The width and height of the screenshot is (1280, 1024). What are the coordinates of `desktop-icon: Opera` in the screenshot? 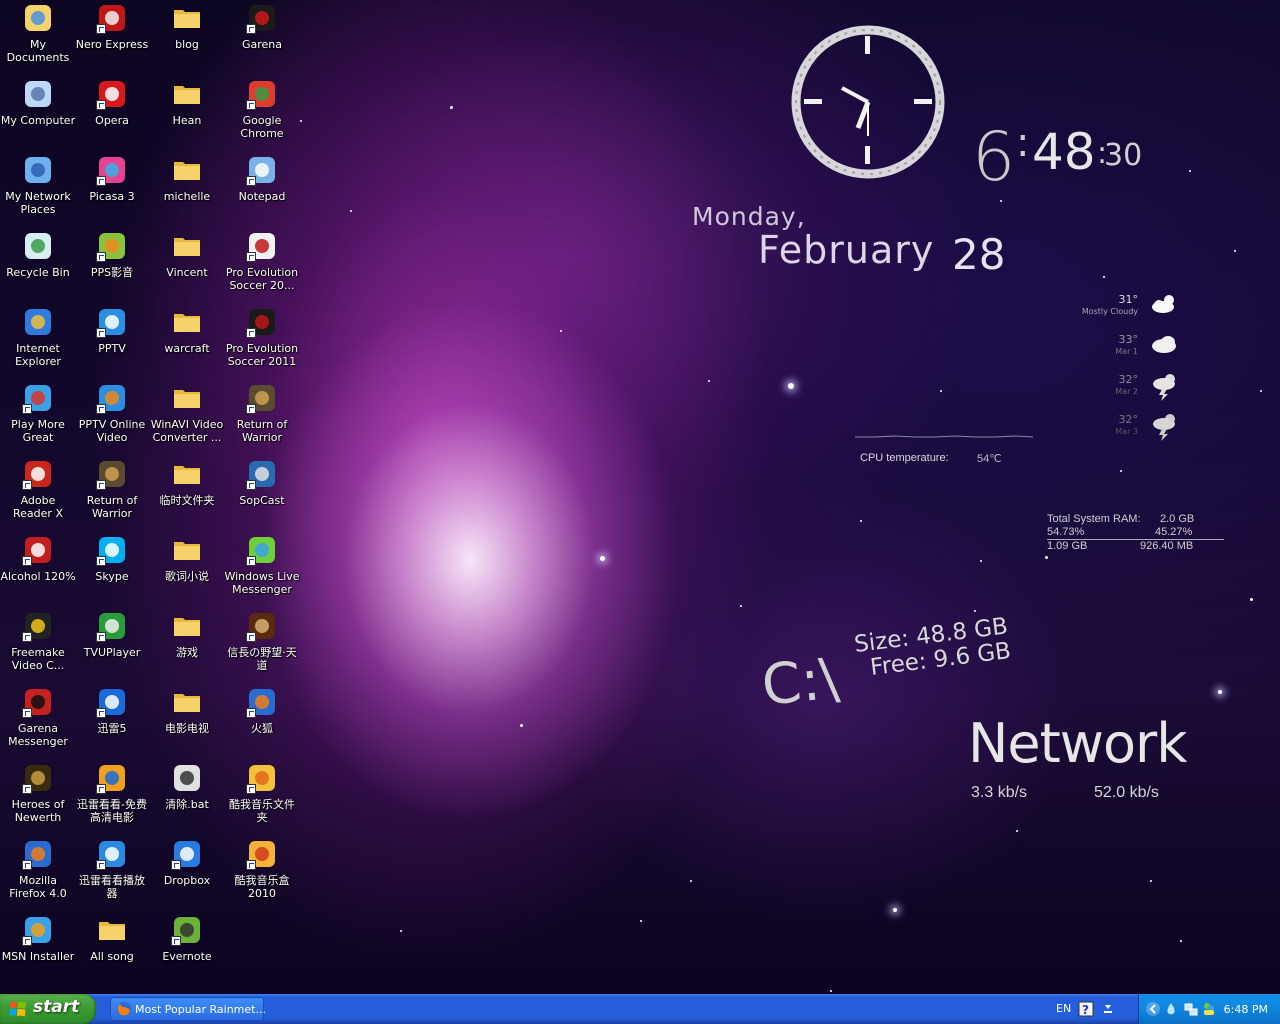 It's located at (112, 113).